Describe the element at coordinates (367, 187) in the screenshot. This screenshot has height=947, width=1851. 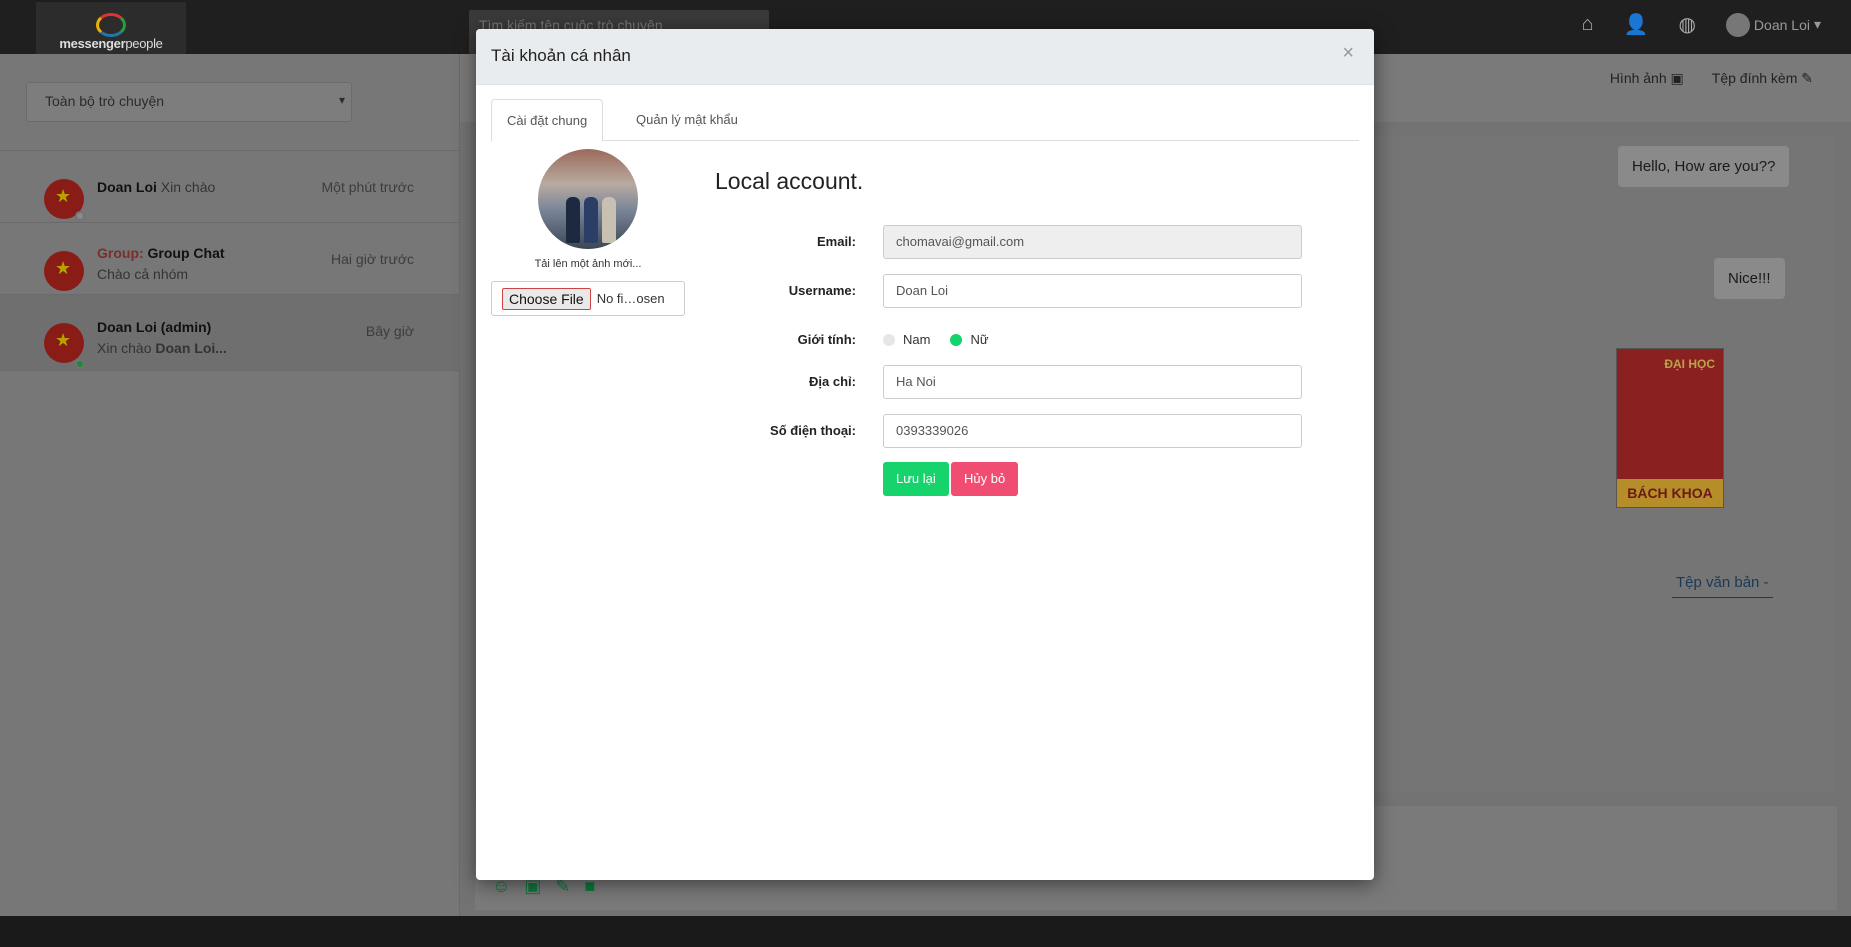
I see `conversation-time: Một phút trước` at that location.